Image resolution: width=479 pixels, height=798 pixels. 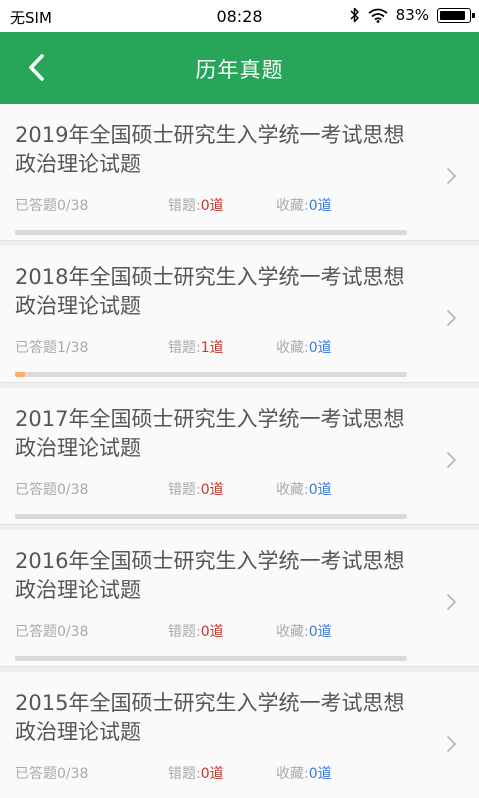 I want to click on wifi-icon, so click(x=378, y=15).